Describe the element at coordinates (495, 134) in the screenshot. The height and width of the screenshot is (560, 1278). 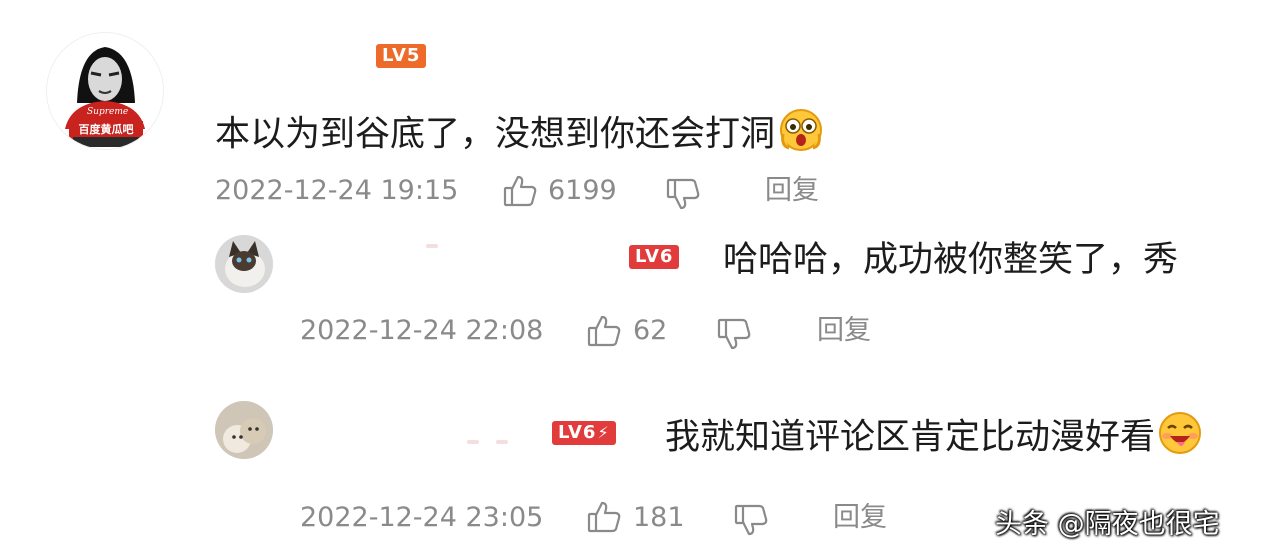
I see `comment-body: 本以为到谷底了，没想到你还会打洞` at that location.